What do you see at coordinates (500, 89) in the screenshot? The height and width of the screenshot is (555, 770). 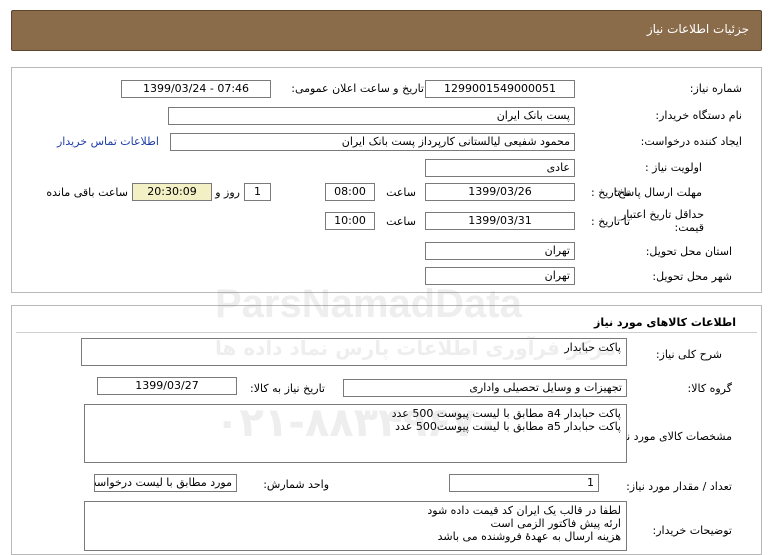 I see `need-number-field: 1299001549000051` at bounding box center [500, 89].